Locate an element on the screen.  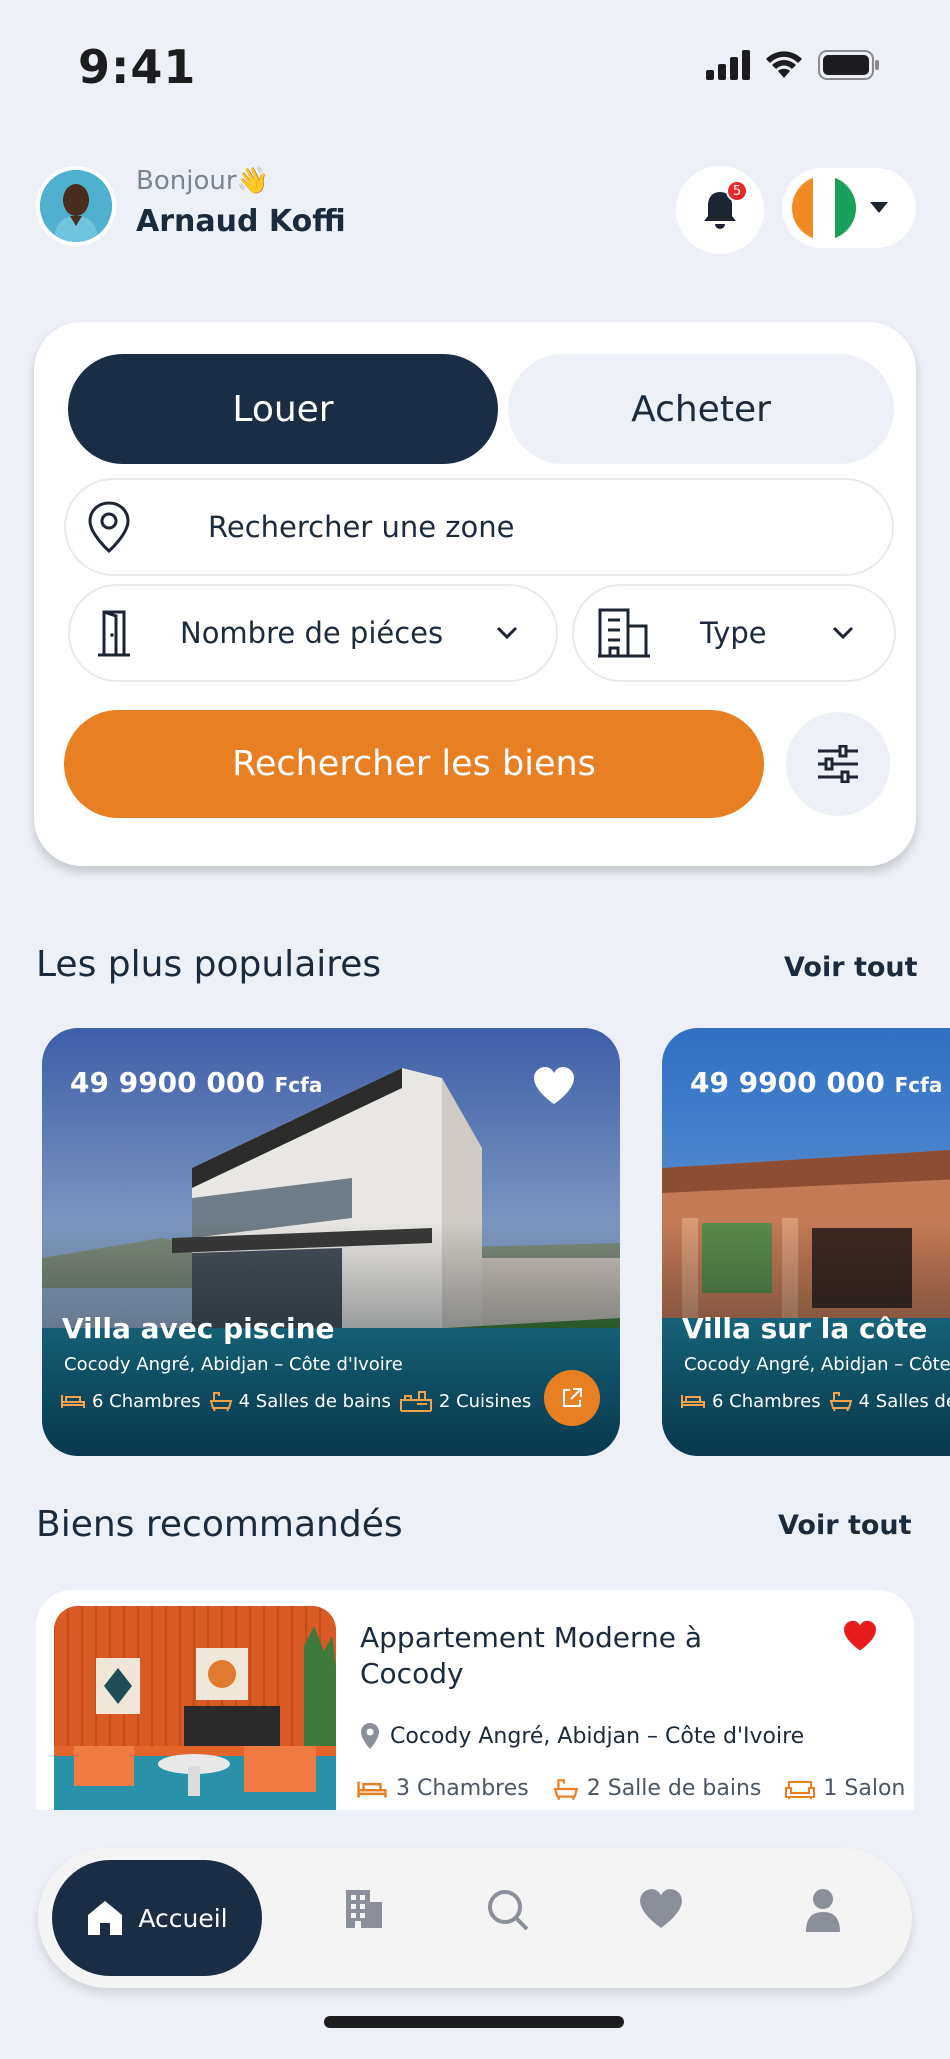
tab-rent: Louer is located at coordinates (283, 409).